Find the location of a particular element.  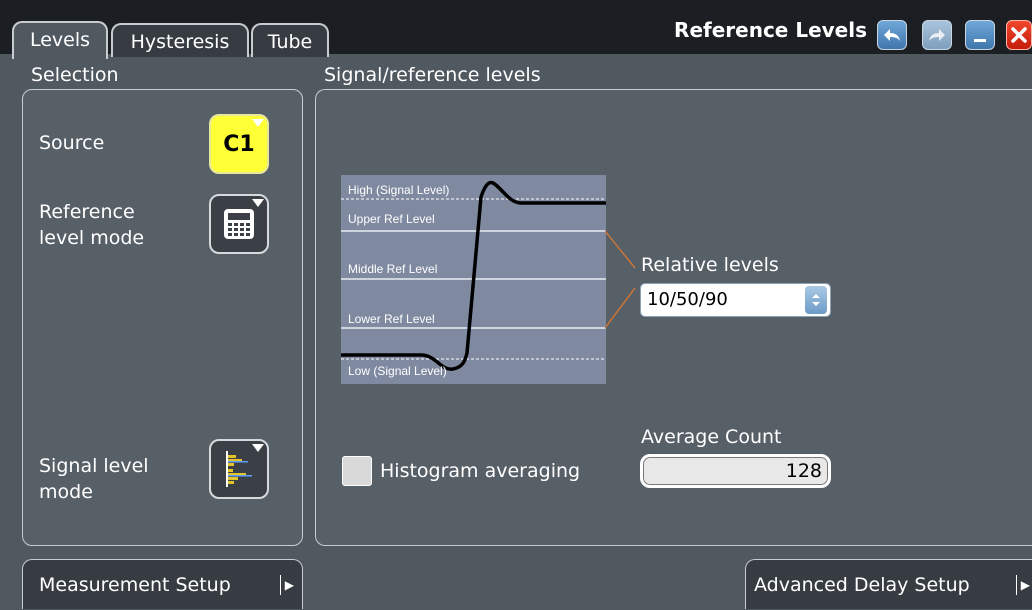

signal-level-mode-button is located at coordinates (239, 469).